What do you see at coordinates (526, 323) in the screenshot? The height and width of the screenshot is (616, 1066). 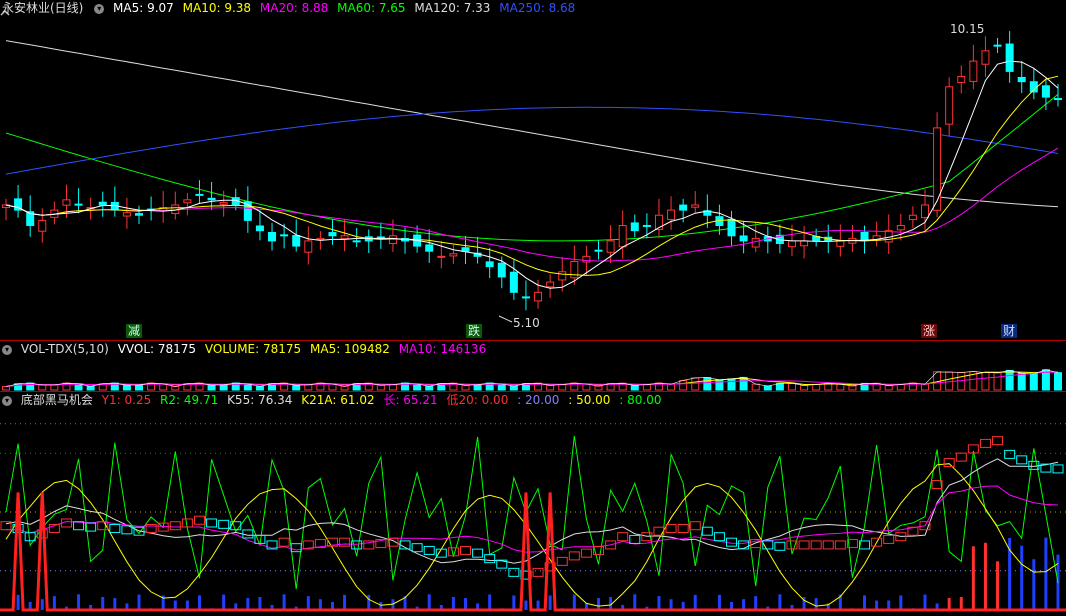 I see `low-price-label: 5.10` at bounding box center [526, 323].